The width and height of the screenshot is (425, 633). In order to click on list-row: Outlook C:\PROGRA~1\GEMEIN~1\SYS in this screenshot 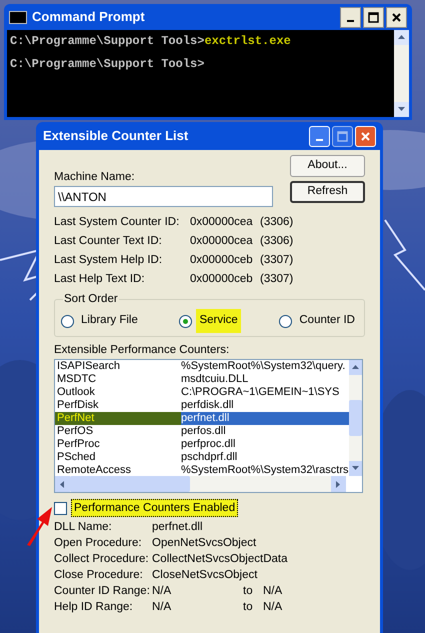, I will do `click(201, 392)`.